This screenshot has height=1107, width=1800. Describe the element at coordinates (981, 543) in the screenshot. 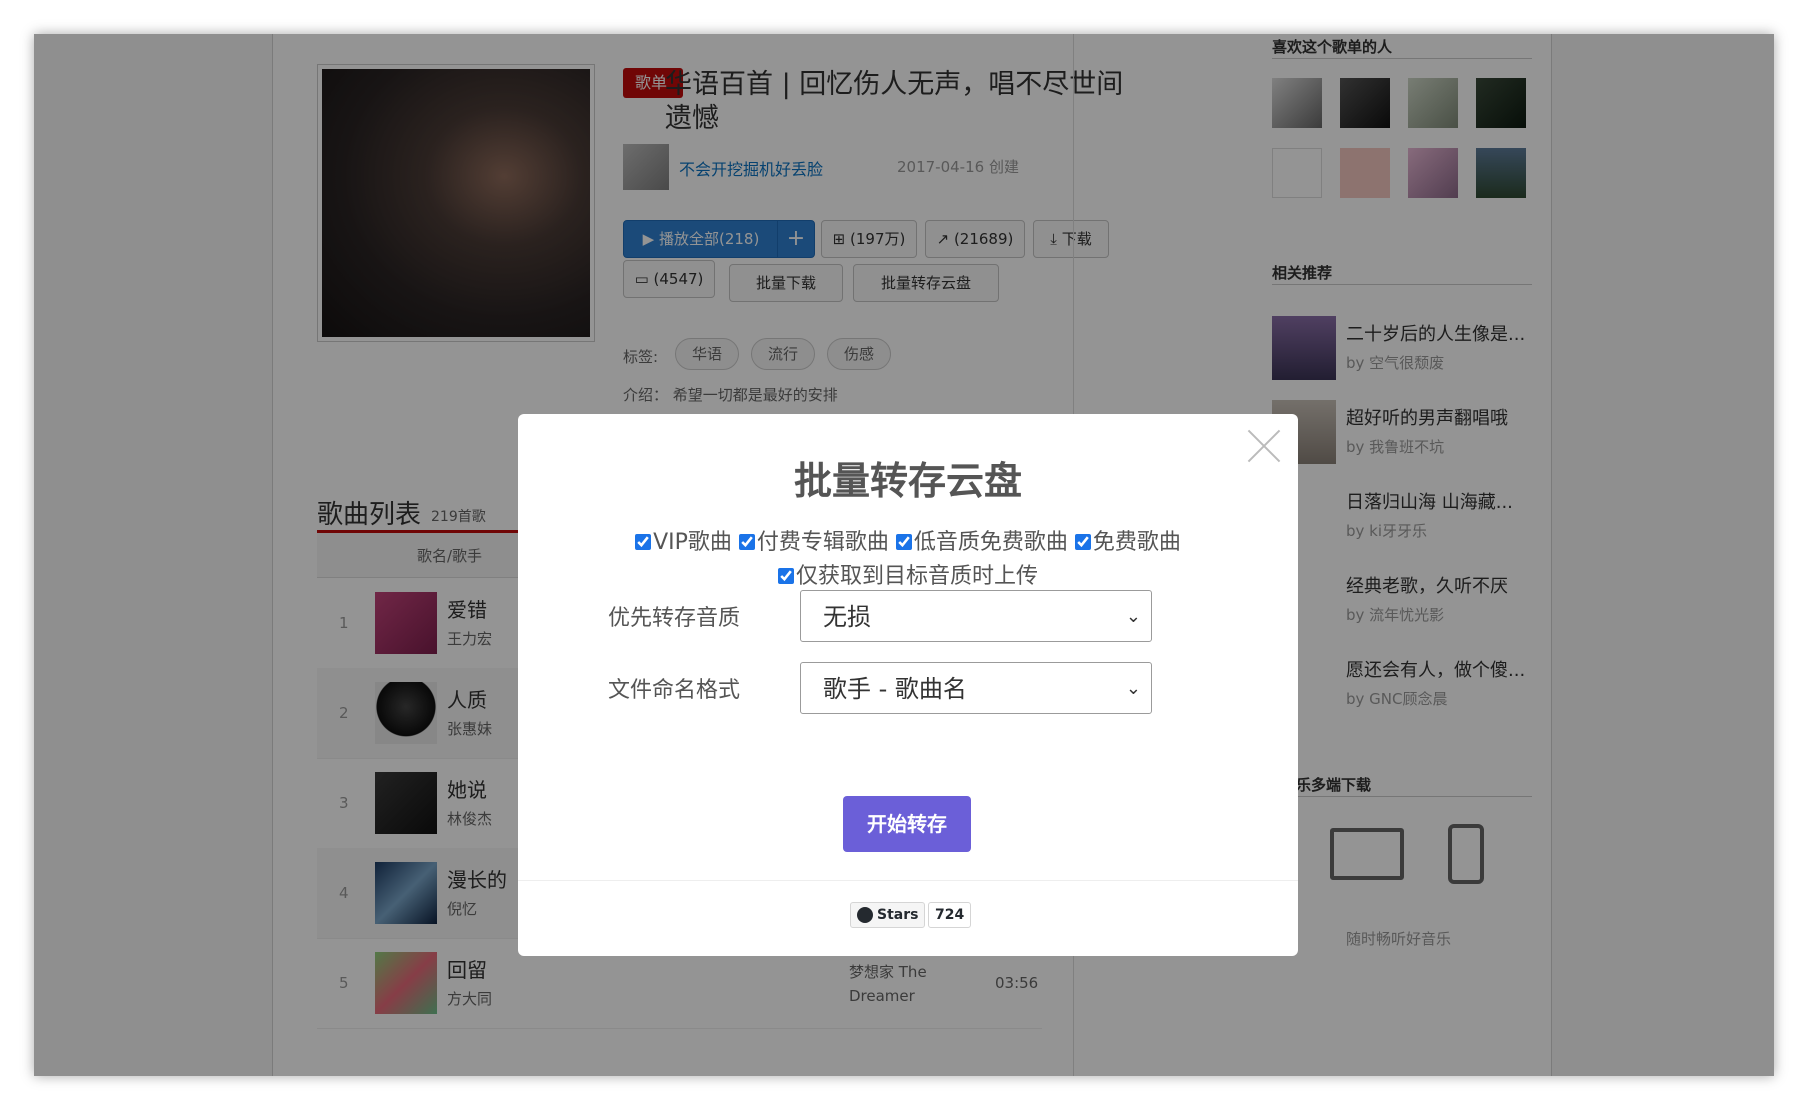

I see `option-low-quality-free: 低音质免费歌曲` at that location.